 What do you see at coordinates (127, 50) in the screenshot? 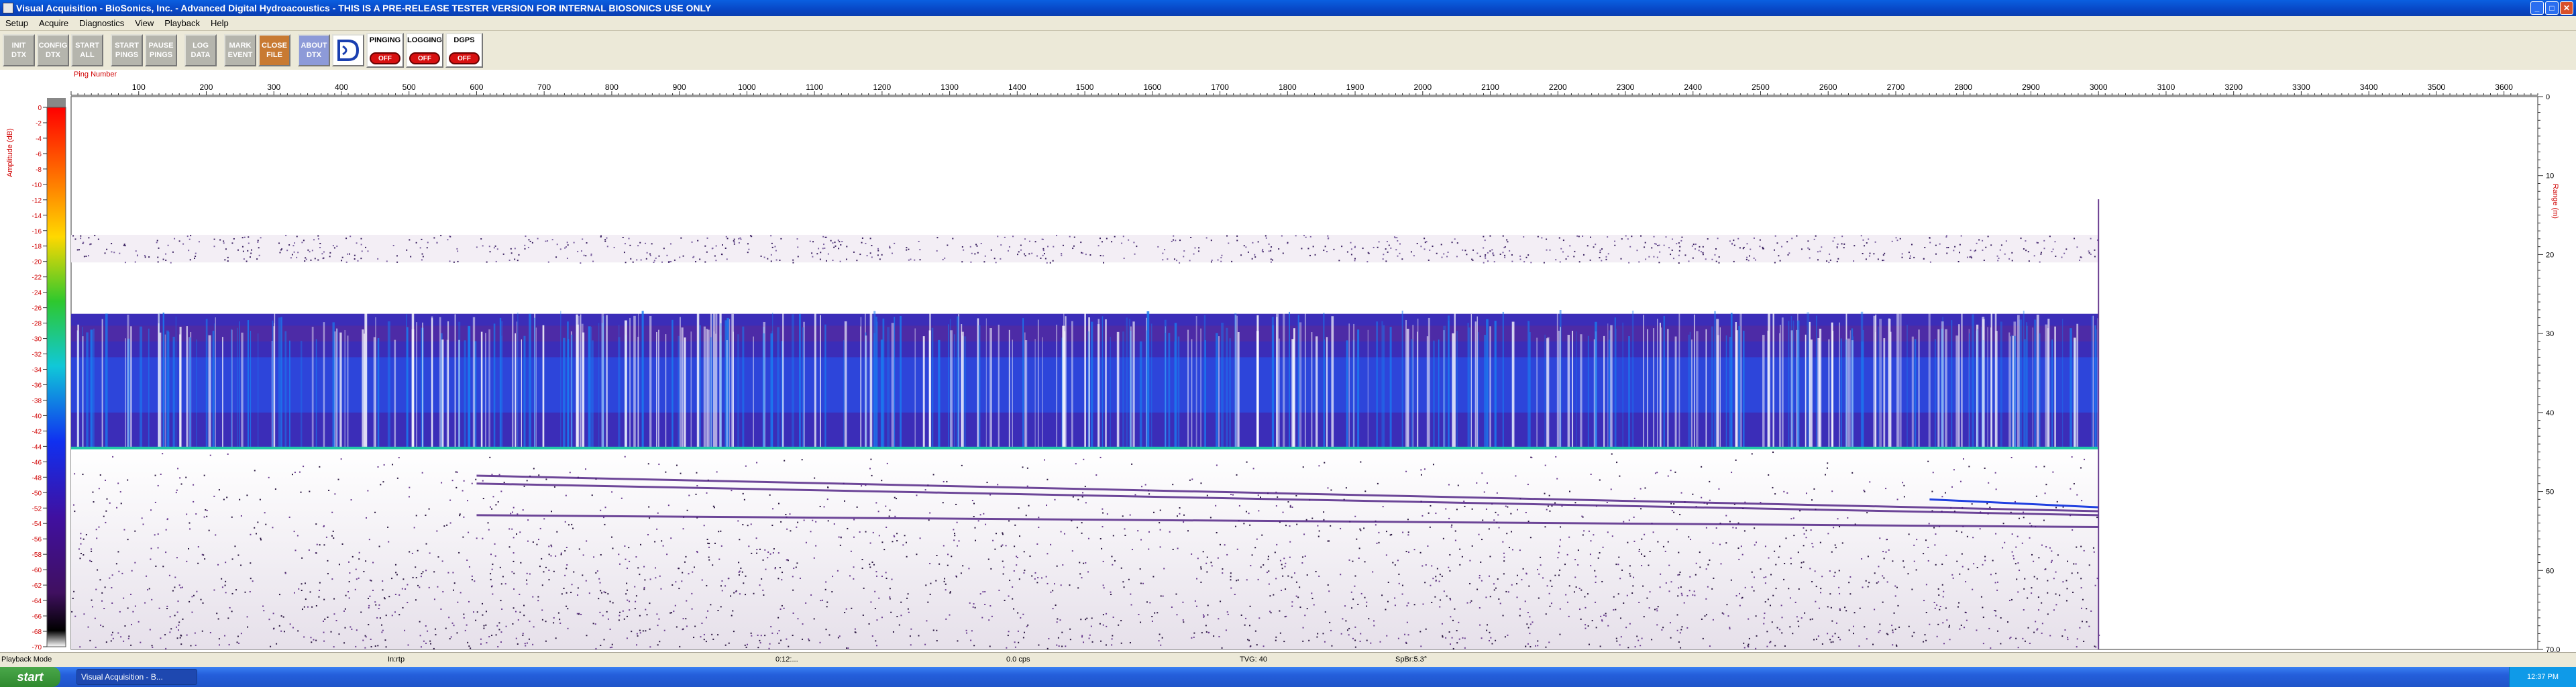
I see `start-pings-button: START PINGS` at bounding box center [127, 50].